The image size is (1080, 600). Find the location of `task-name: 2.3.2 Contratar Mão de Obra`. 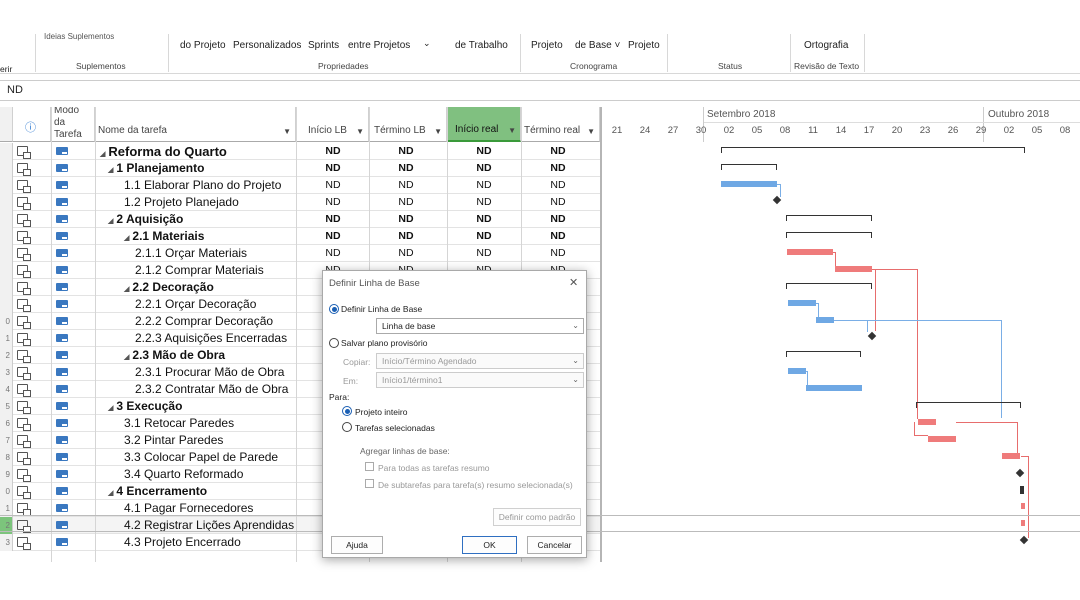

task-name: 2.3.2 Contratar Mão de Obra is located at coordinates (211, 389).